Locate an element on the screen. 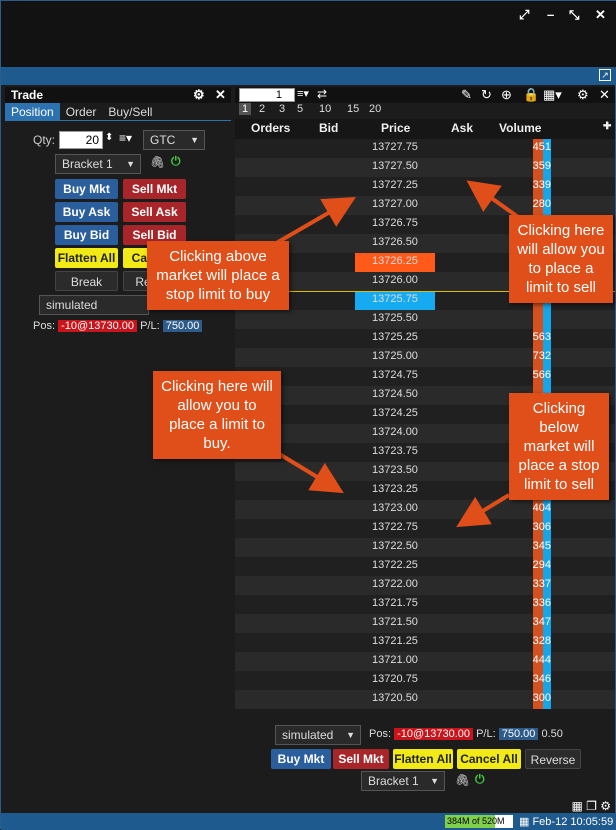  price-cell: 13726.50 is located at coordinates (395, 242).